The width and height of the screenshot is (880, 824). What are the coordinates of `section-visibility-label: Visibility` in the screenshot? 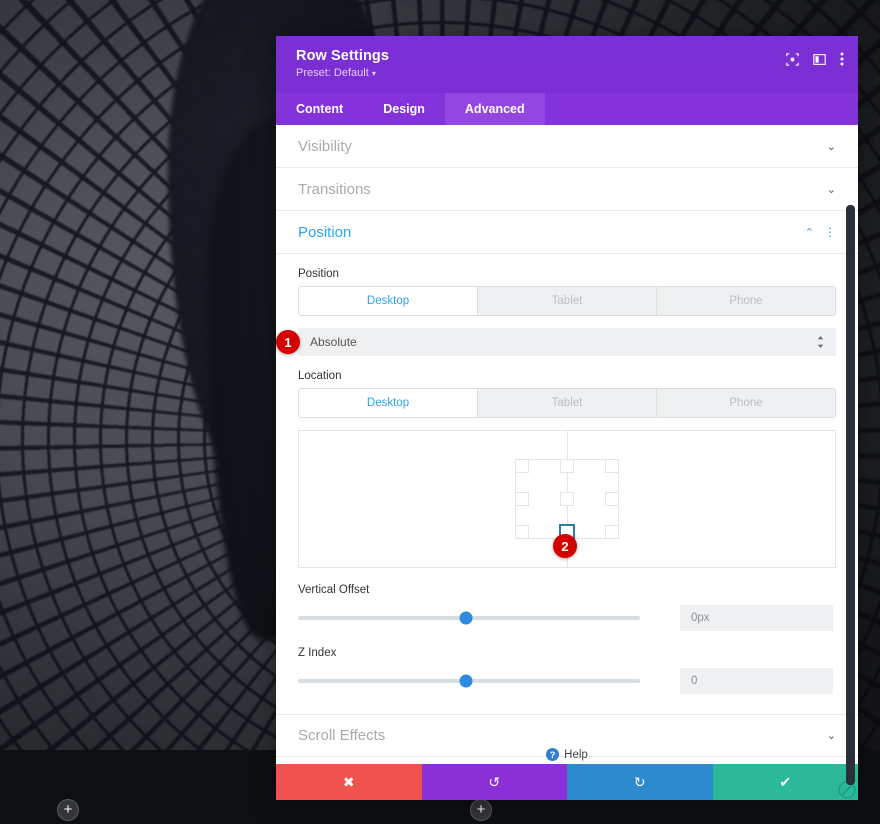 It's located at (325, 146).